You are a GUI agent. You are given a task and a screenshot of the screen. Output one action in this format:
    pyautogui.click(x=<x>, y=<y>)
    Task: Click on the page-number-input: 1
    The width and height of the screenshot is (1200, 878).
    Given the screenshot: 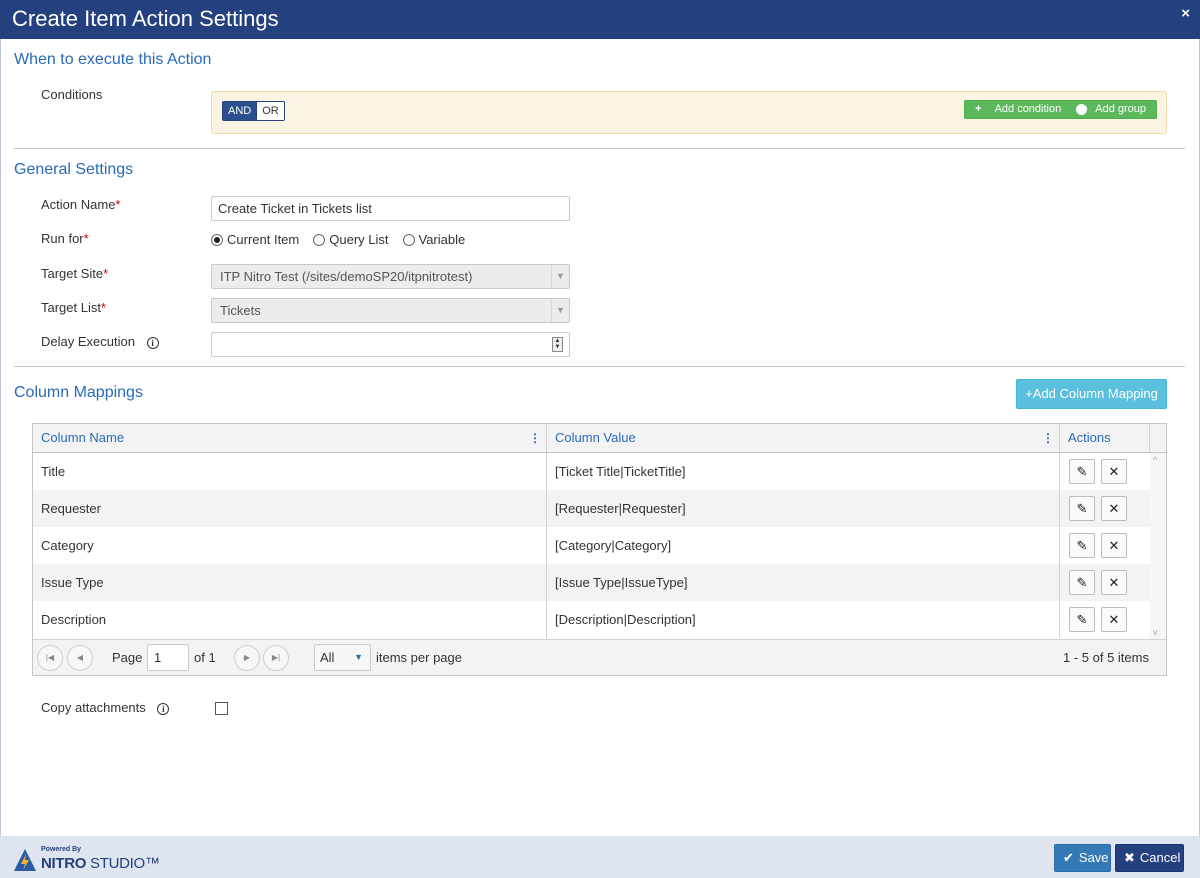 What is the action you would take?
    pyautogui.click(x=168, y=657)
    